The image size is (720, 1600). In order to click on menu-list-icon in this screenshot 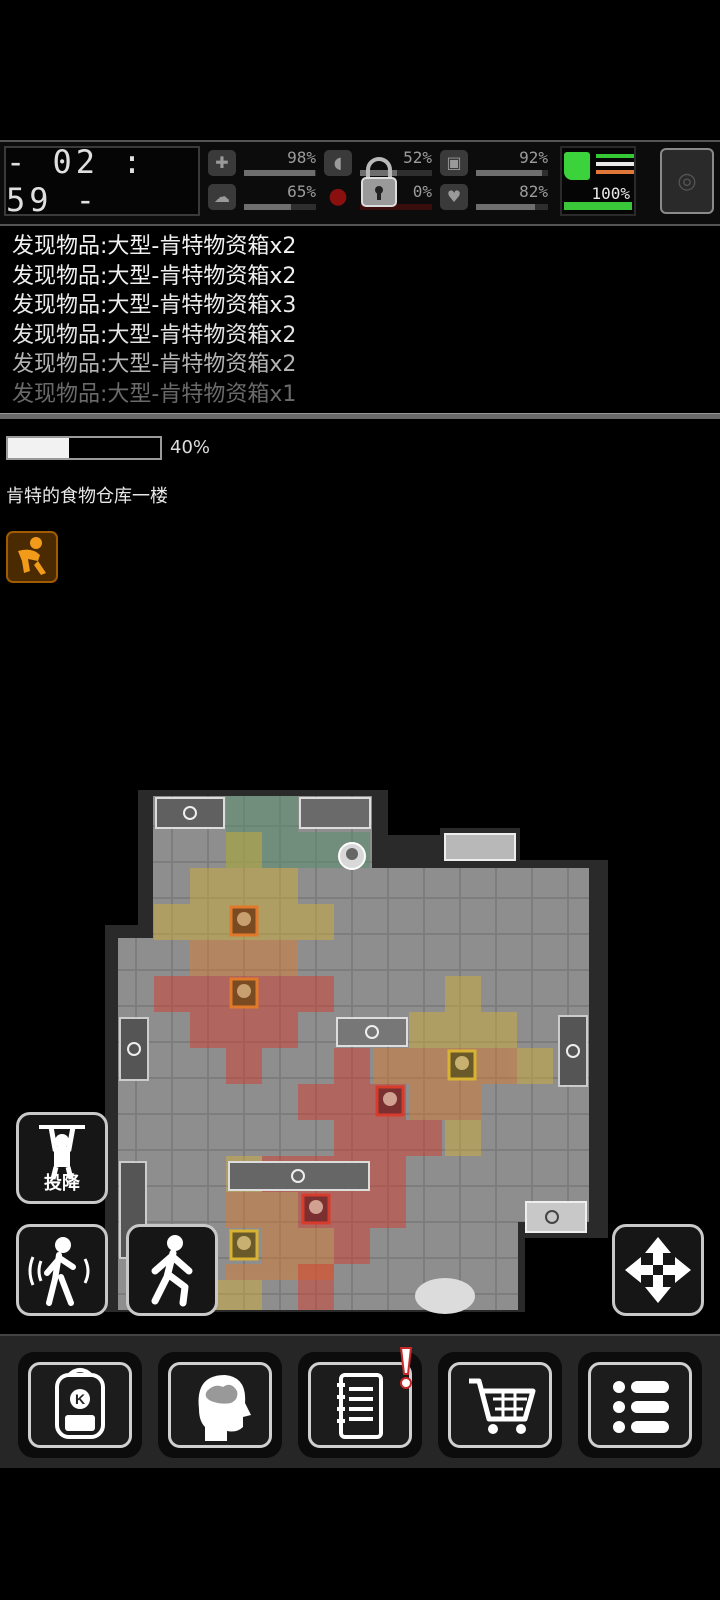, I will do `click(641, 1407)`.